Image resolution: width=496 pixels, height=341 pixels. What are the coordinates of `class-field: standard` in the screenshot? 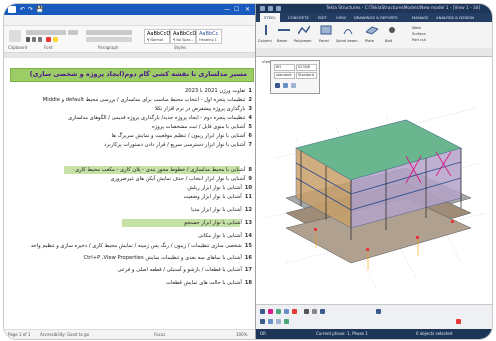 It's located at (284, 75).